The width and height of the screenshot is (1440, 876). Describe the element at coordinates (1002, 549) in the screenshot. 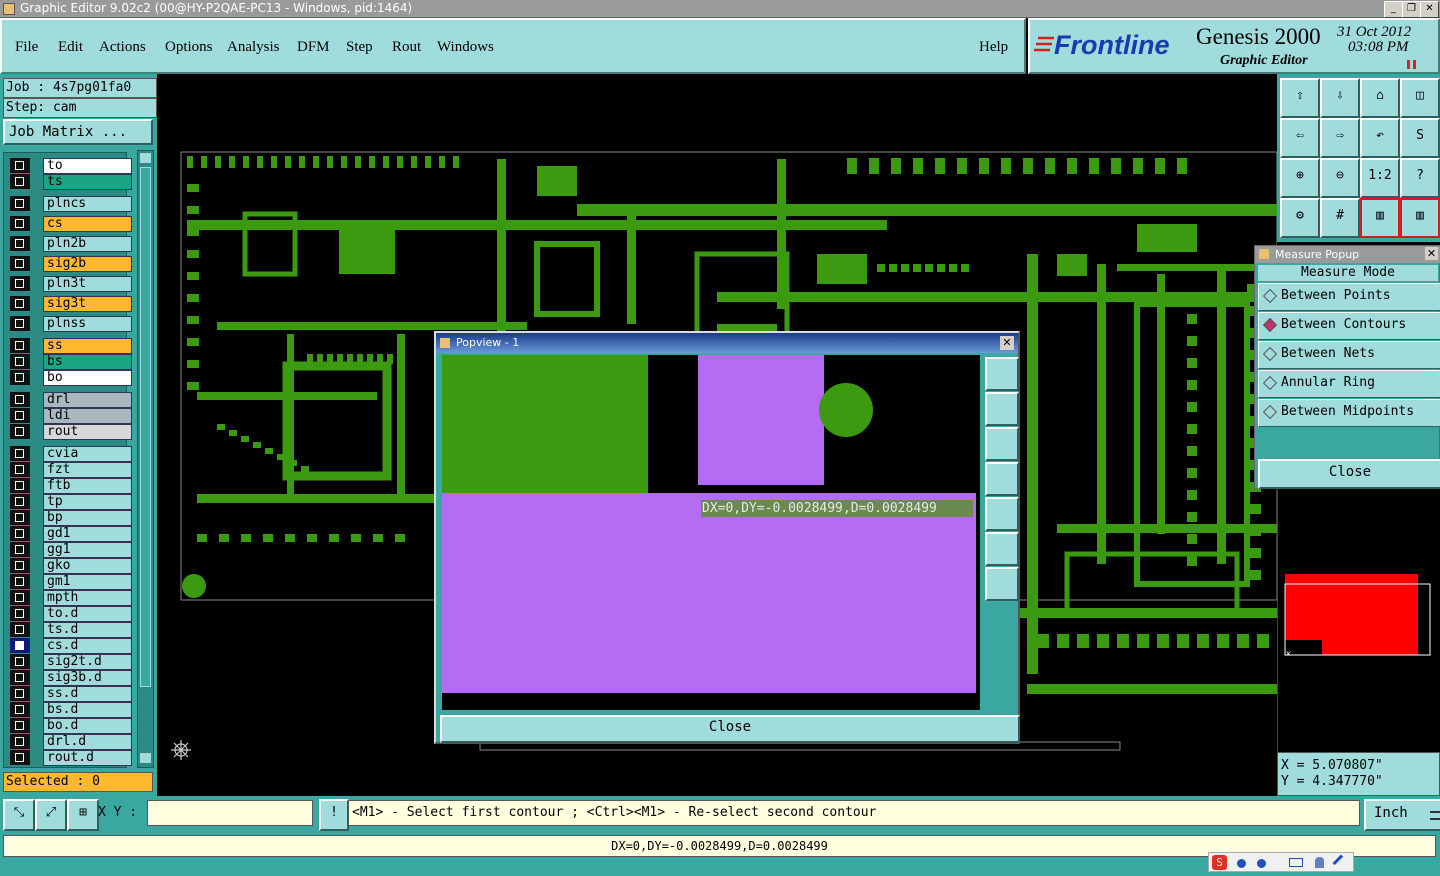

I see `pv-zoom-in-icon` at that location.